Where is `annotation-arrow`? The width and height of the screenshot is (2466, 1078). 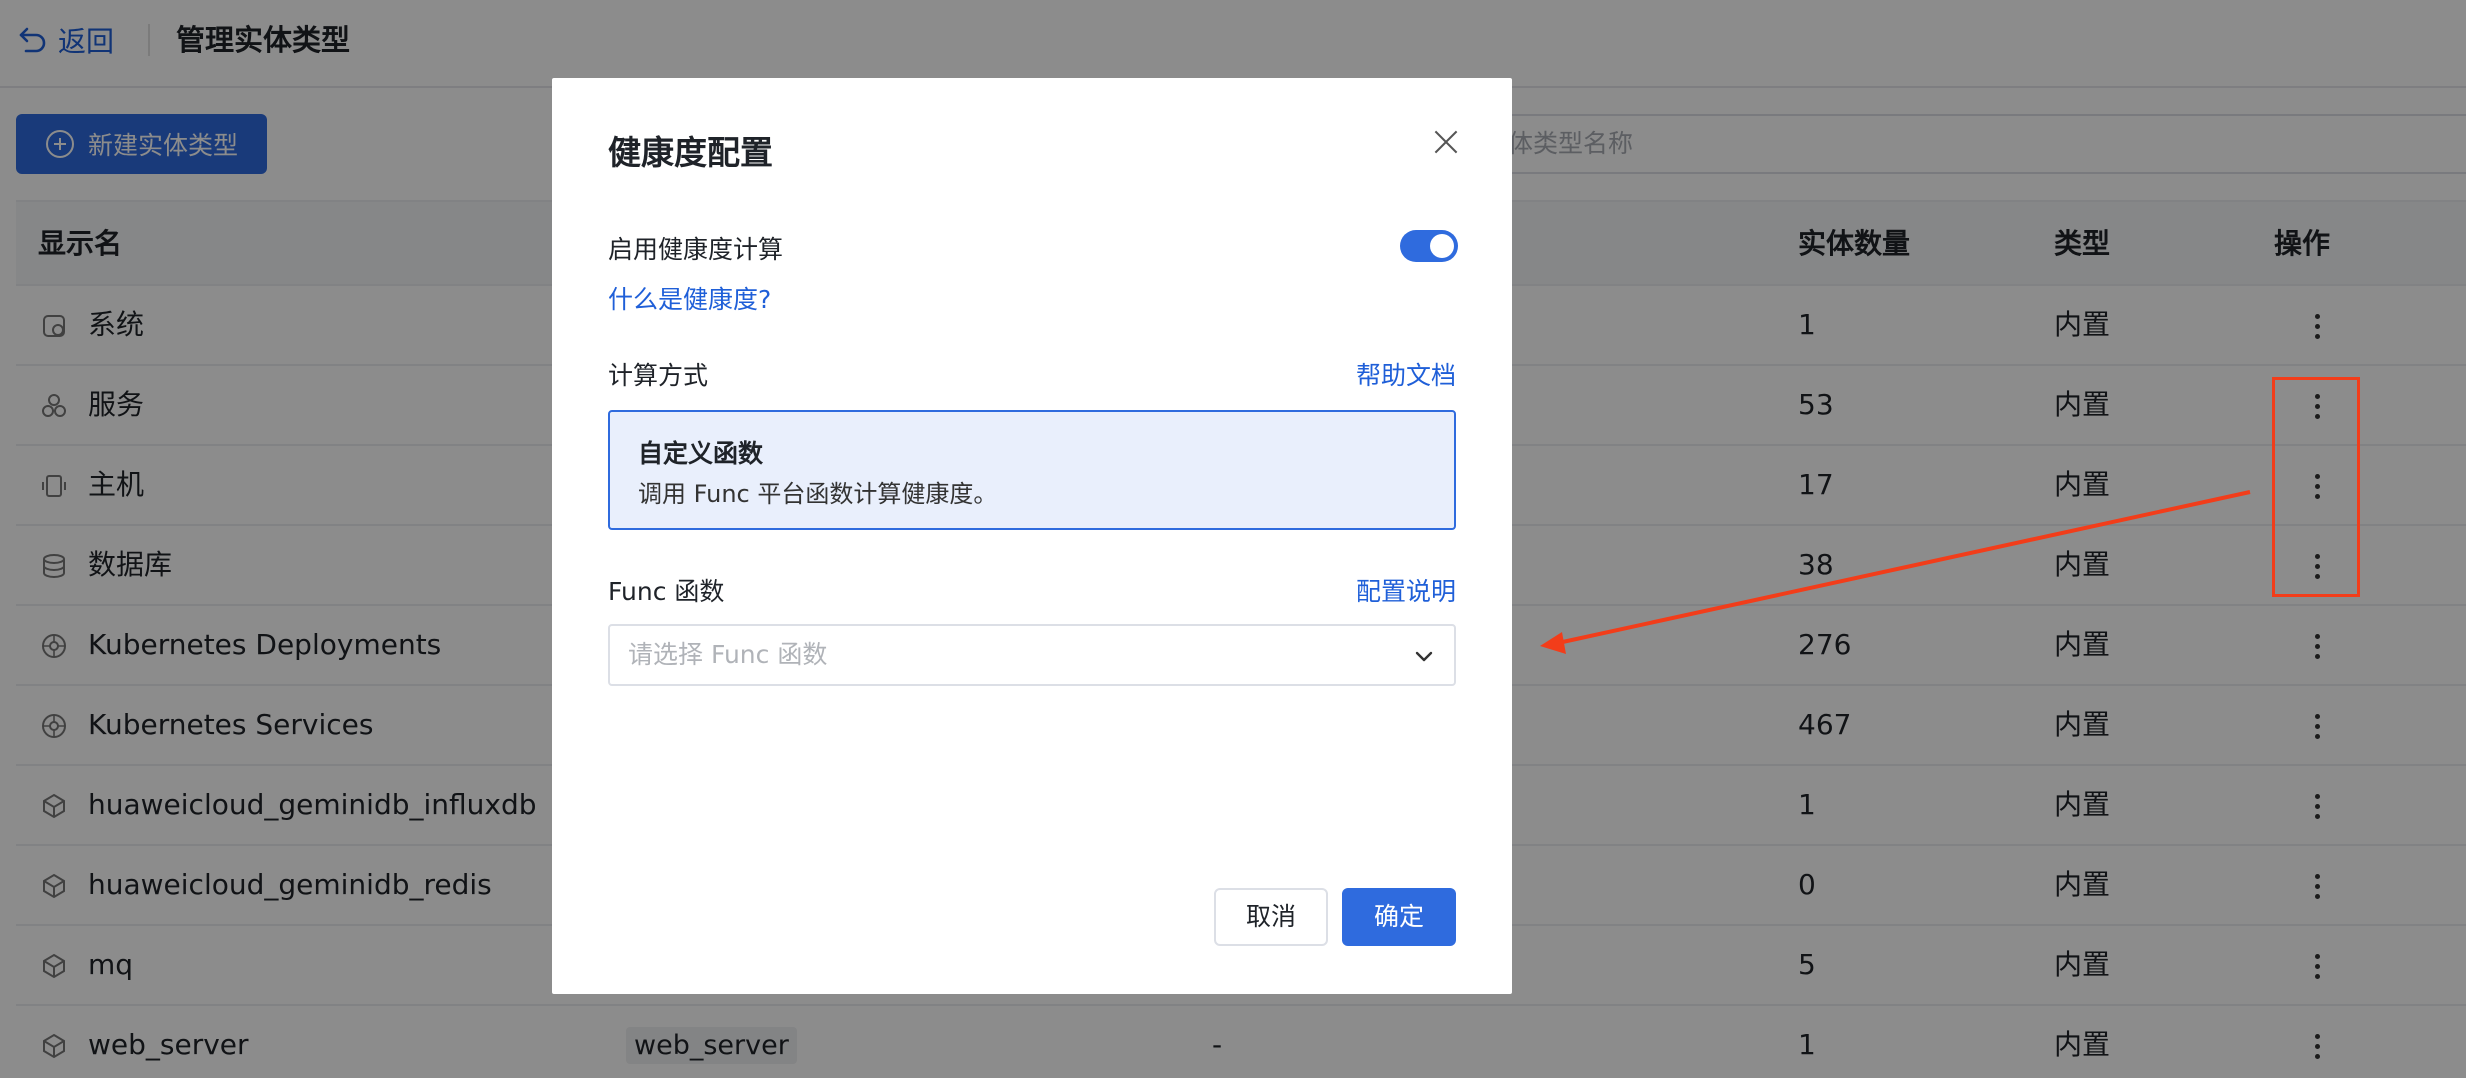
annotation-arrow is located at coordinates (1895, 572).